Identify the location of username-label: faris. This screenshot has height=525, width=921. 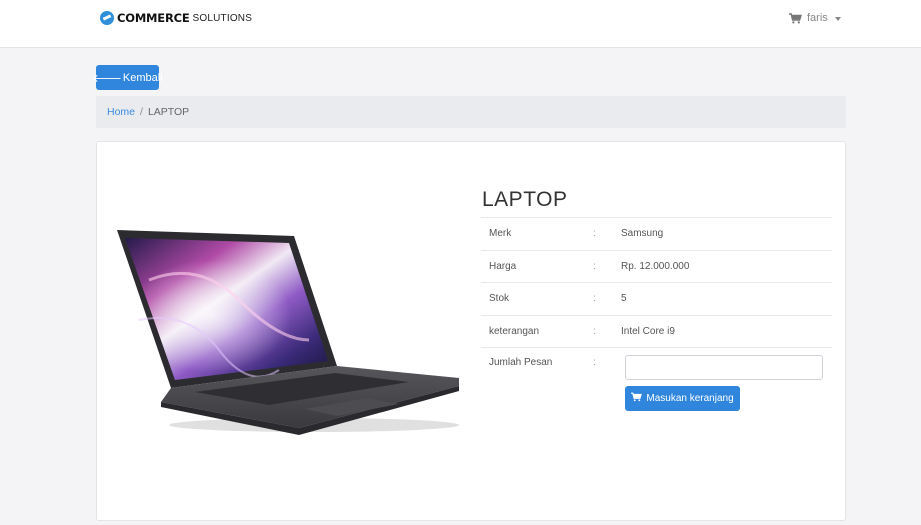
(817, 18).